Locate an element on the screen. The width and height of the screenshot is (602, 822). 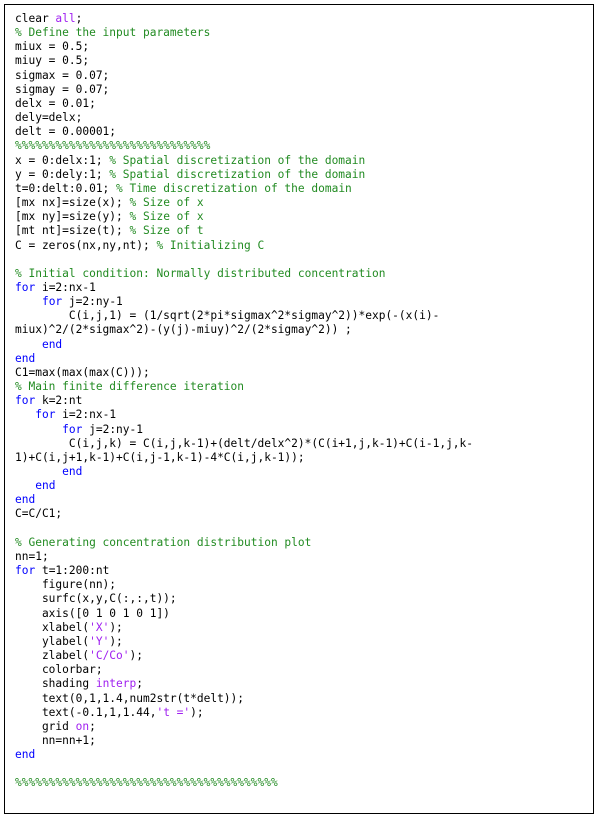
code-token: t=1:200:nt is located at coordinates (72, 571).